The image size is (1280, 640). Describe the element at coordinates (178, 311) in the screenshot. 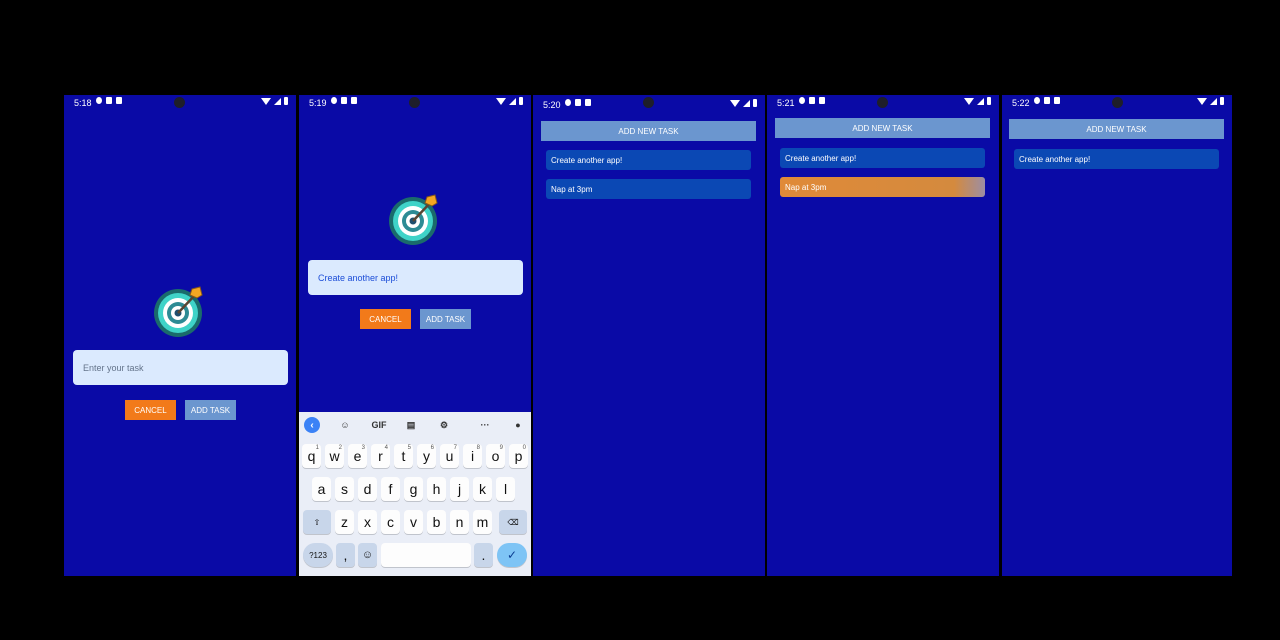

I see `target-arrow-icon` at that location.